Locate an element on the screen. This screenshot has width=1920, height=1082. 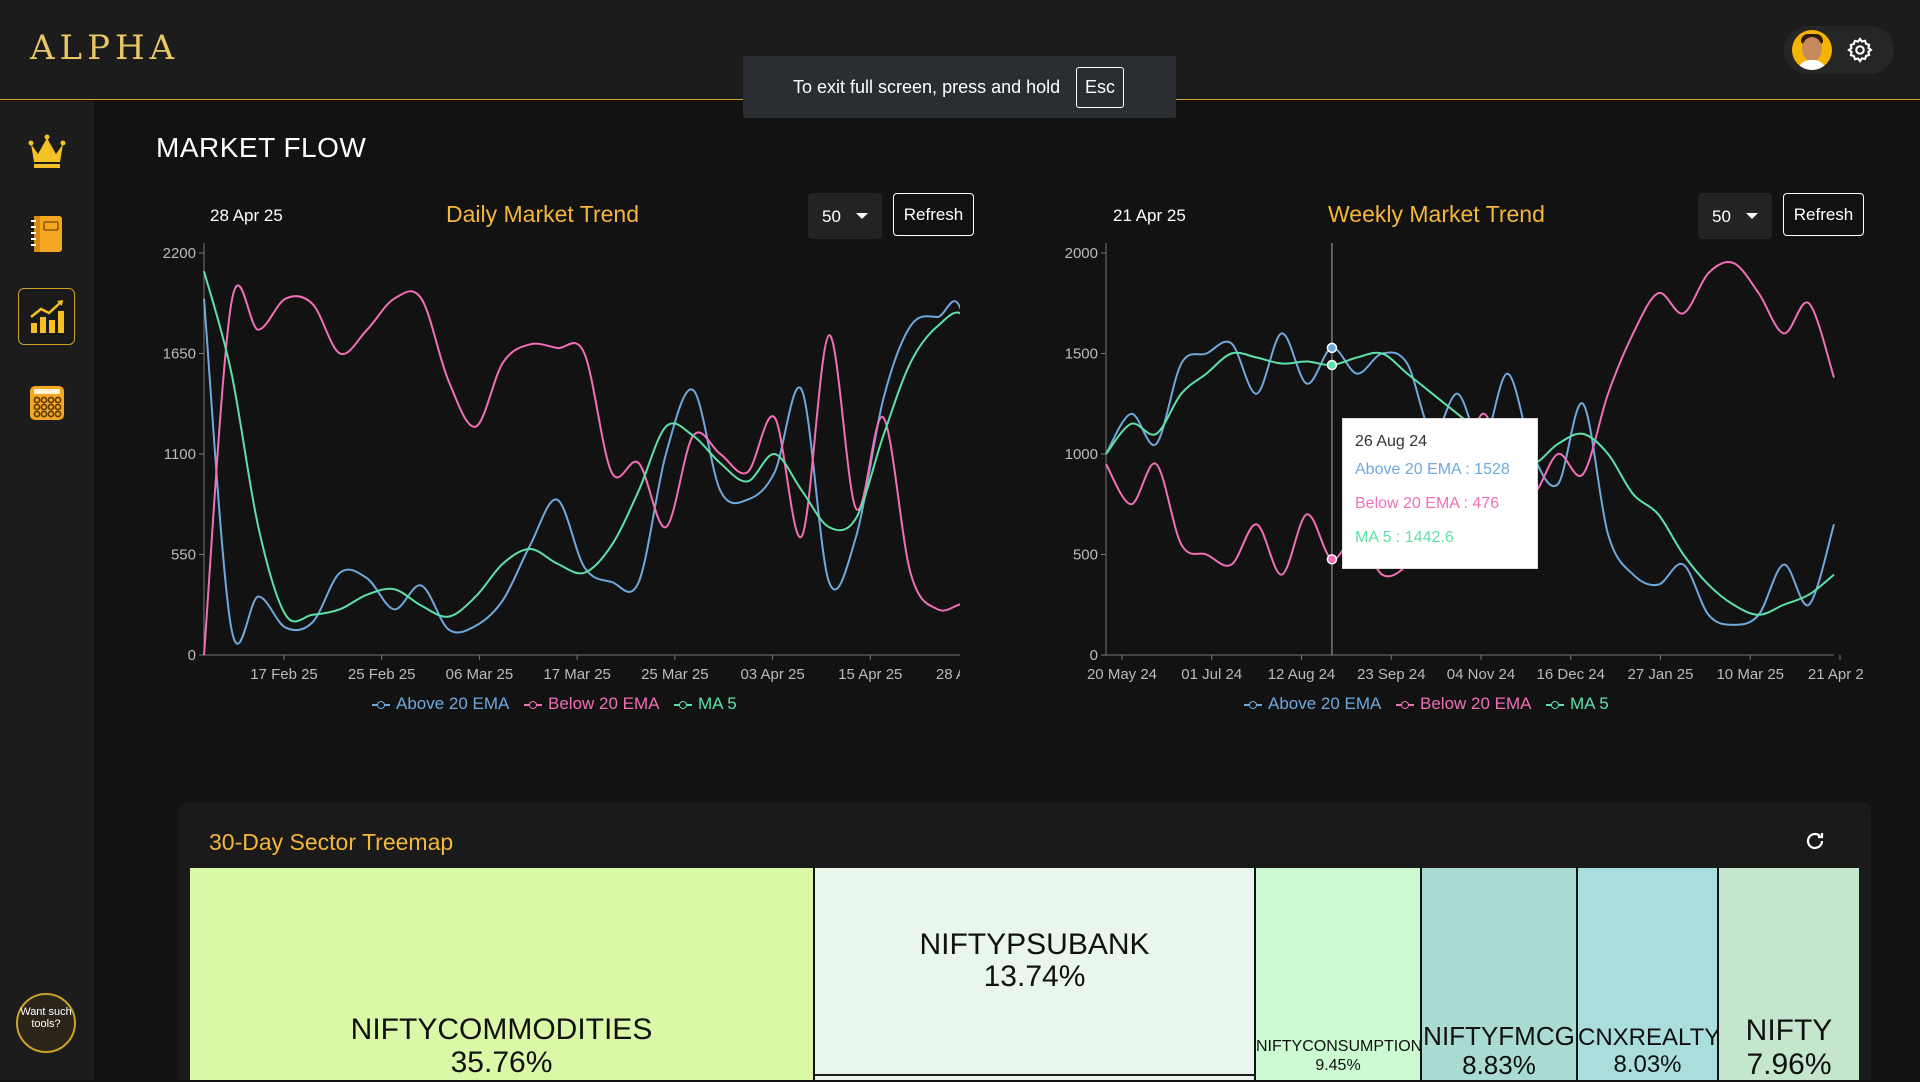
tile-value: 9.45% is located at coordinates (1338, 1065).